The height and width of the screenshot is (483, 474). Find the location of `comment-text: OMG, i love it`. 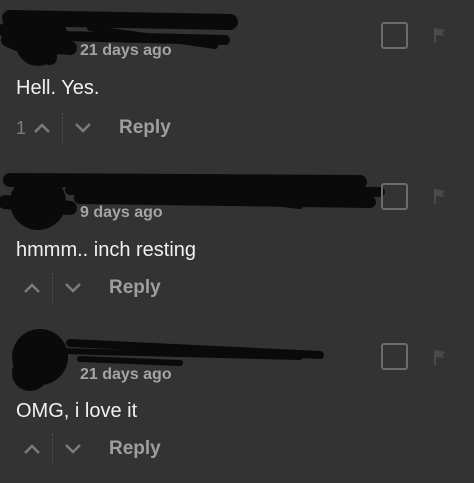

comment-text: OMG, i love it is located at coordinates (77, 411).